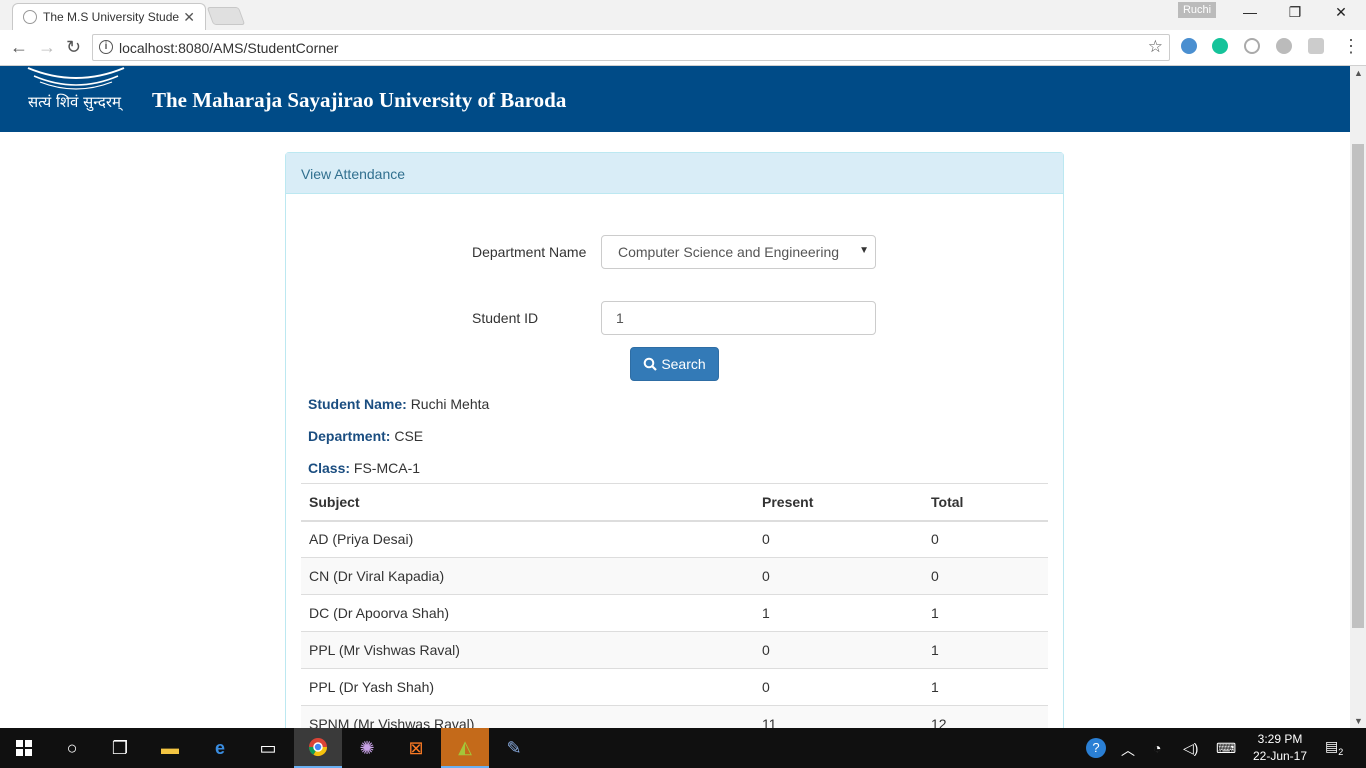 This screenshot has width=1366, height=768. I want to click on student-id-input: 1, so click(738, 318).